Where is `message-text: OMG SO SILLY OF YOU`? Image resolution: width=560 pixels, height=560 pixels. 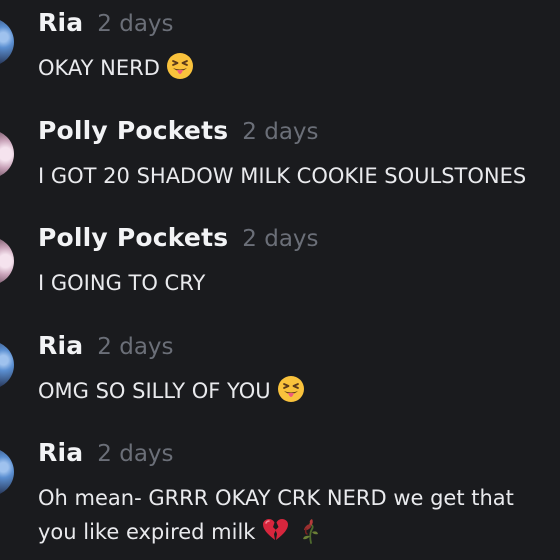
message-text: OMG SO SILLY OF YOU is located at coordinates (298, 391).